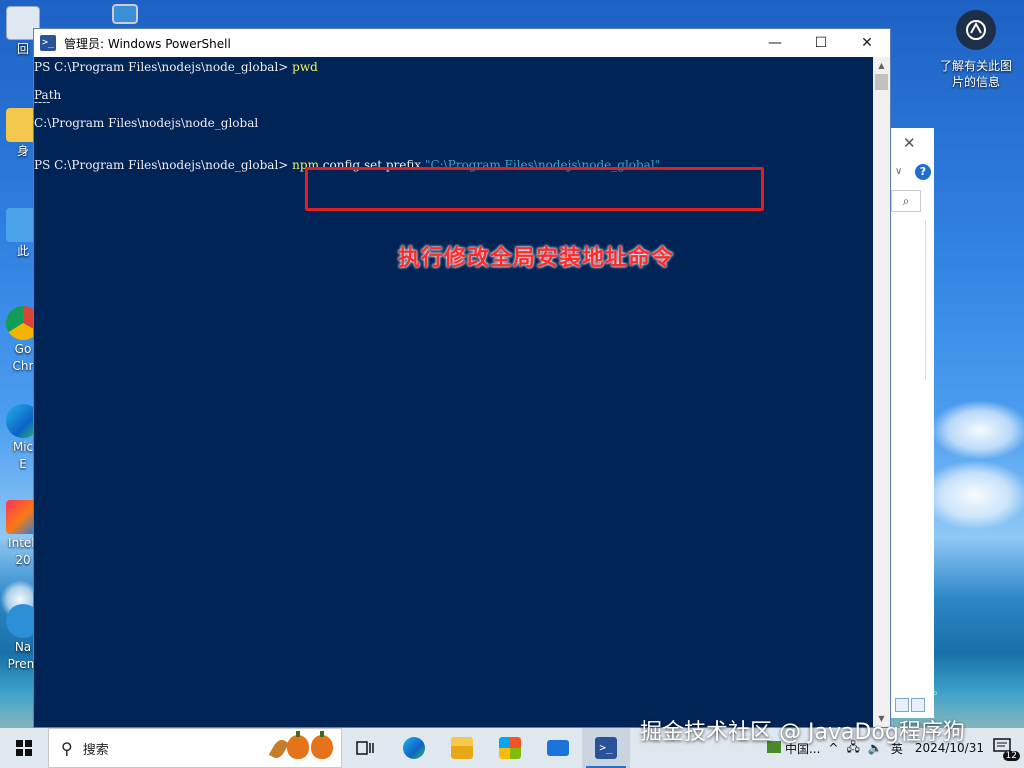 The height and width of the screenshot is (768, 1024). What do you see at coordinates (195, 748) in the screenshot?
I see `taskbar-search: ⚲ 搜索` at bounding box center [195, 748].